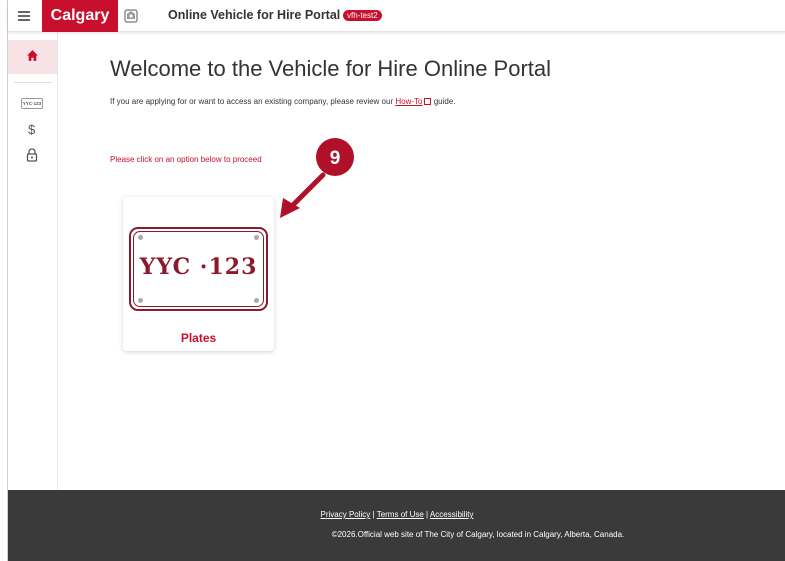  I want to click on sidebar-item-home, so click(32, 57).